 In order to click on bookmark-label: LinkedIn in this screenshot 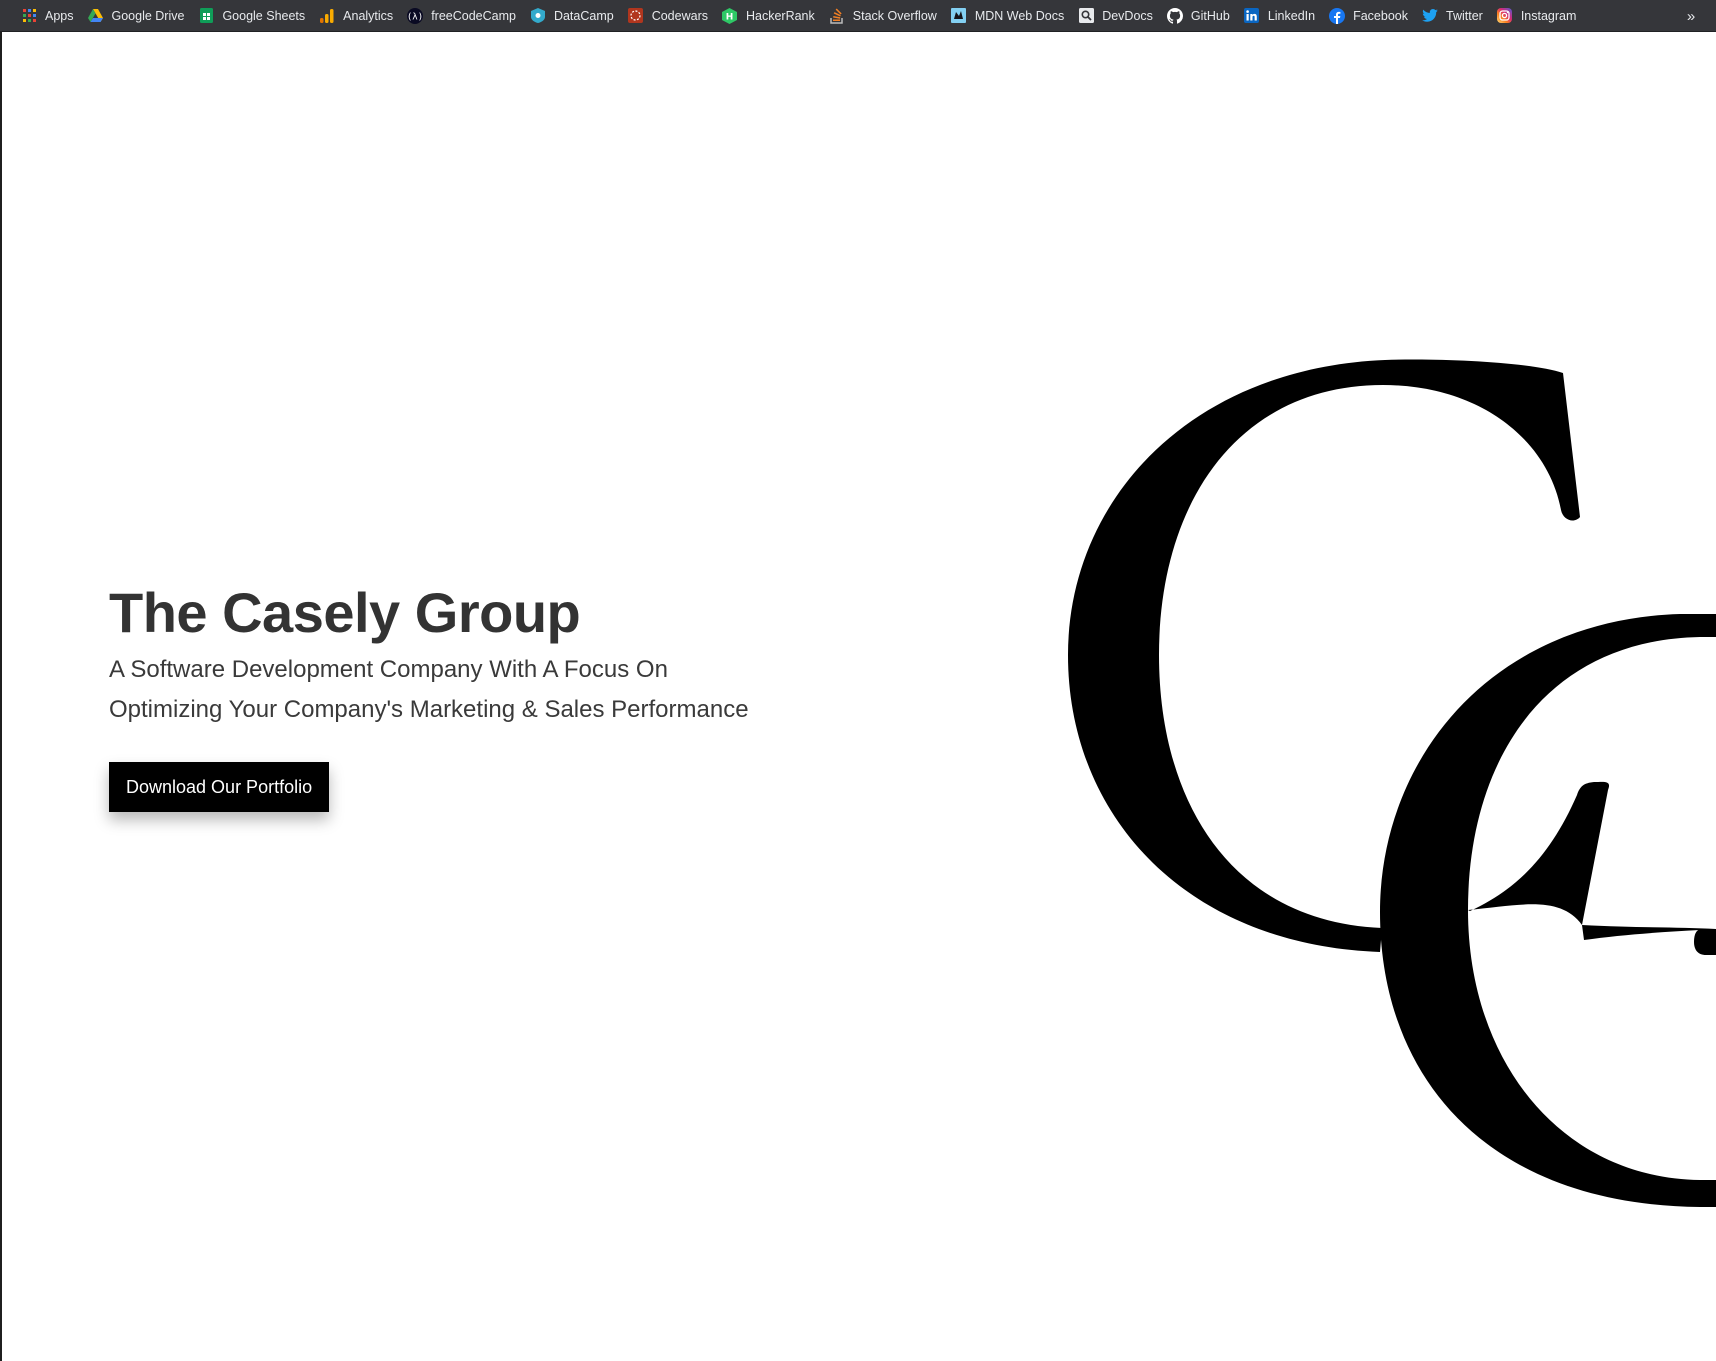, I will do `click(1291, 15)`.